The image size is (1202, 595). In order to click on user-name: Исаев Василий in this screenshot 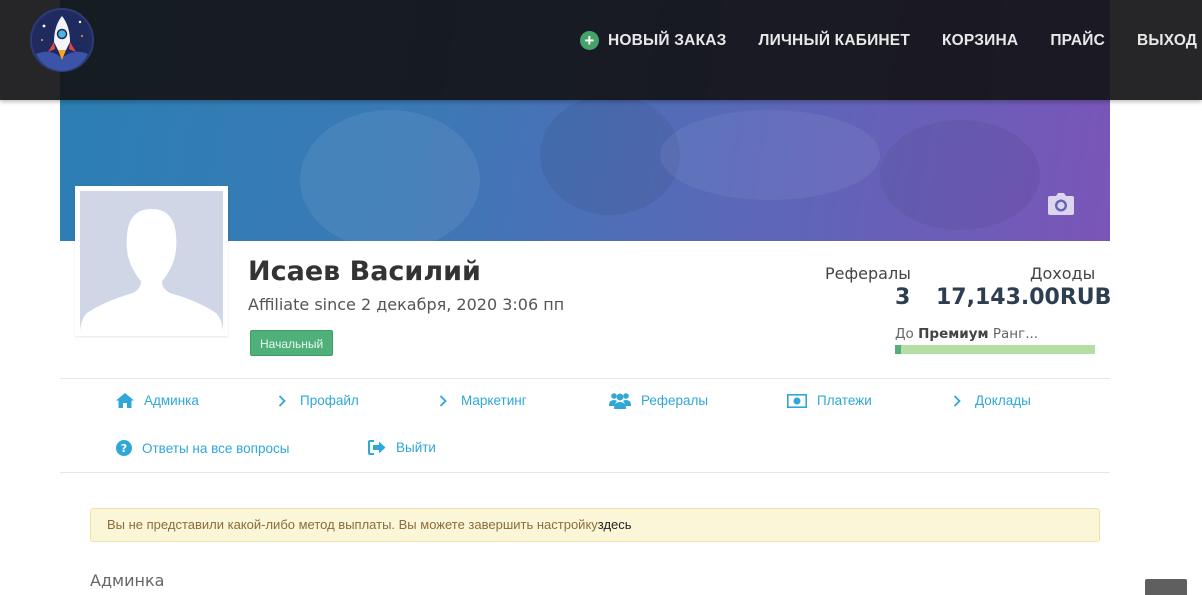, I will do `click(364, 271)`.